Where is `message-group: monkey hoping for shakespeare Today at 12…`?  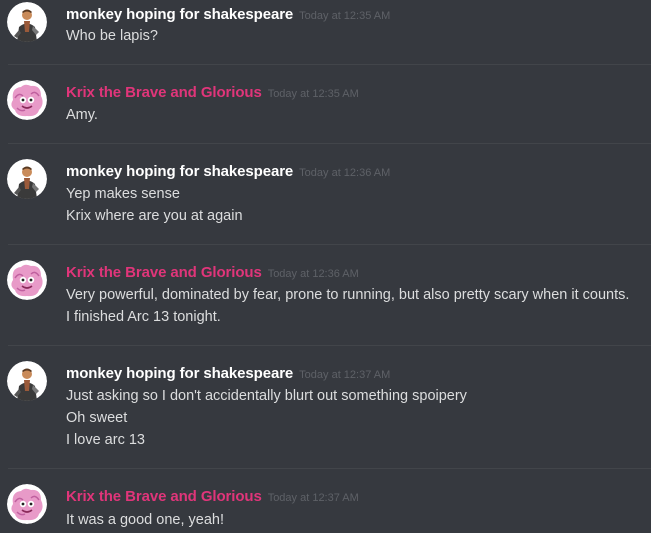 message-group: monkey hoping for shakespeare Today at 12… is located at coordinates (325, 32).